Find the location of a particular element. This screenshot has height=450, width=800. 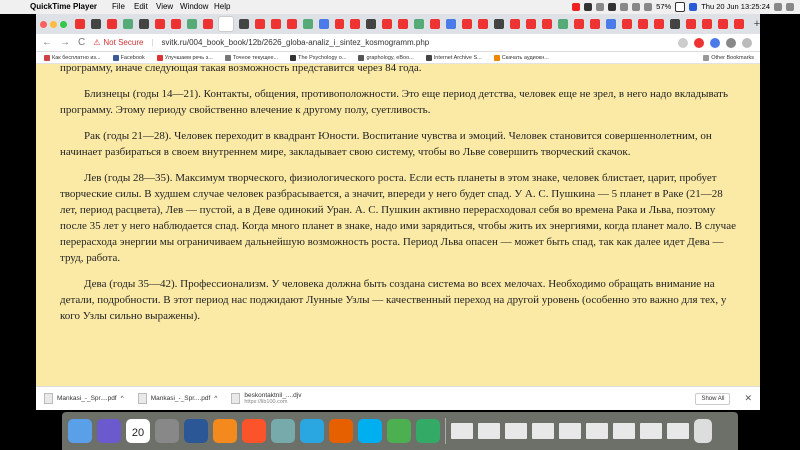

menu-edit: Edit is located at coordinates (141, 7).